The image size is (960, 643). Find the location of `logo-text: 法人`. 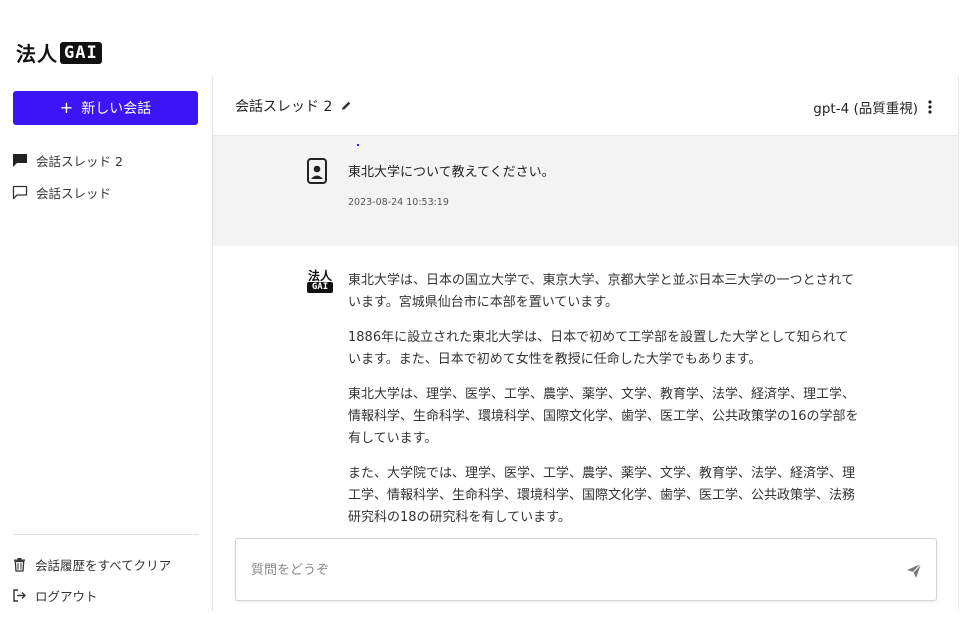

logo-text: 法人 is located at coordinates (37, 54).